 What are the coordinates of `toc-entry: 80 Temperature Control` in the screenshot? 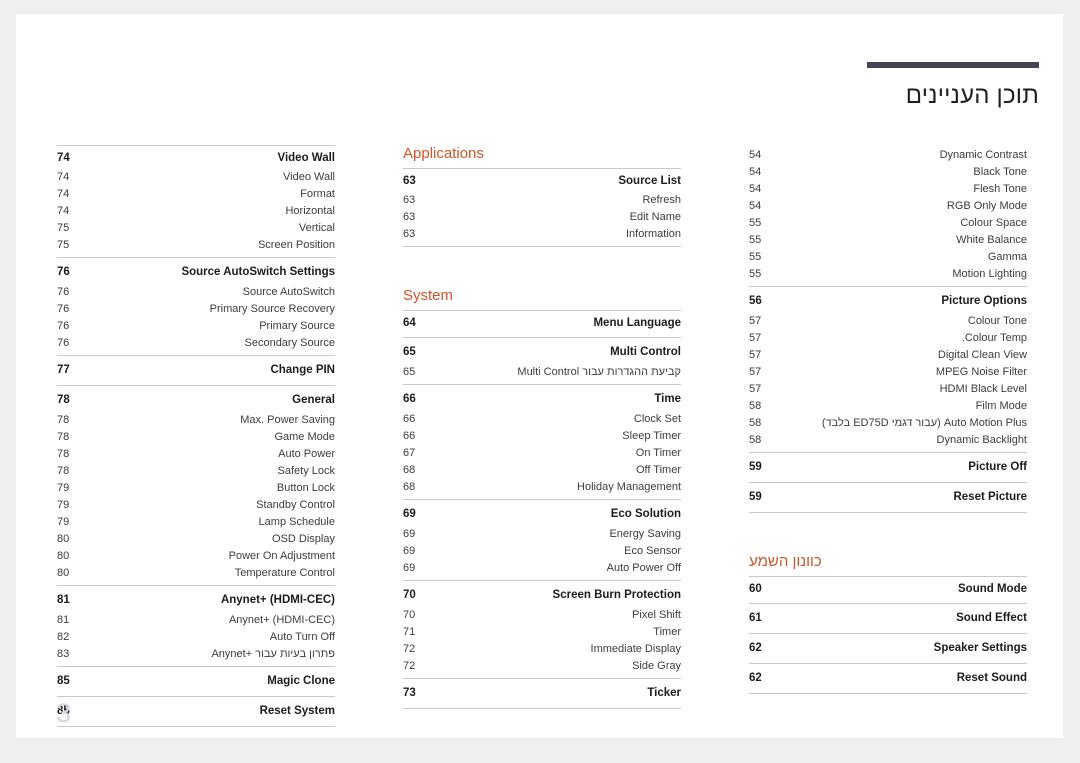 It's located at (196, 573).